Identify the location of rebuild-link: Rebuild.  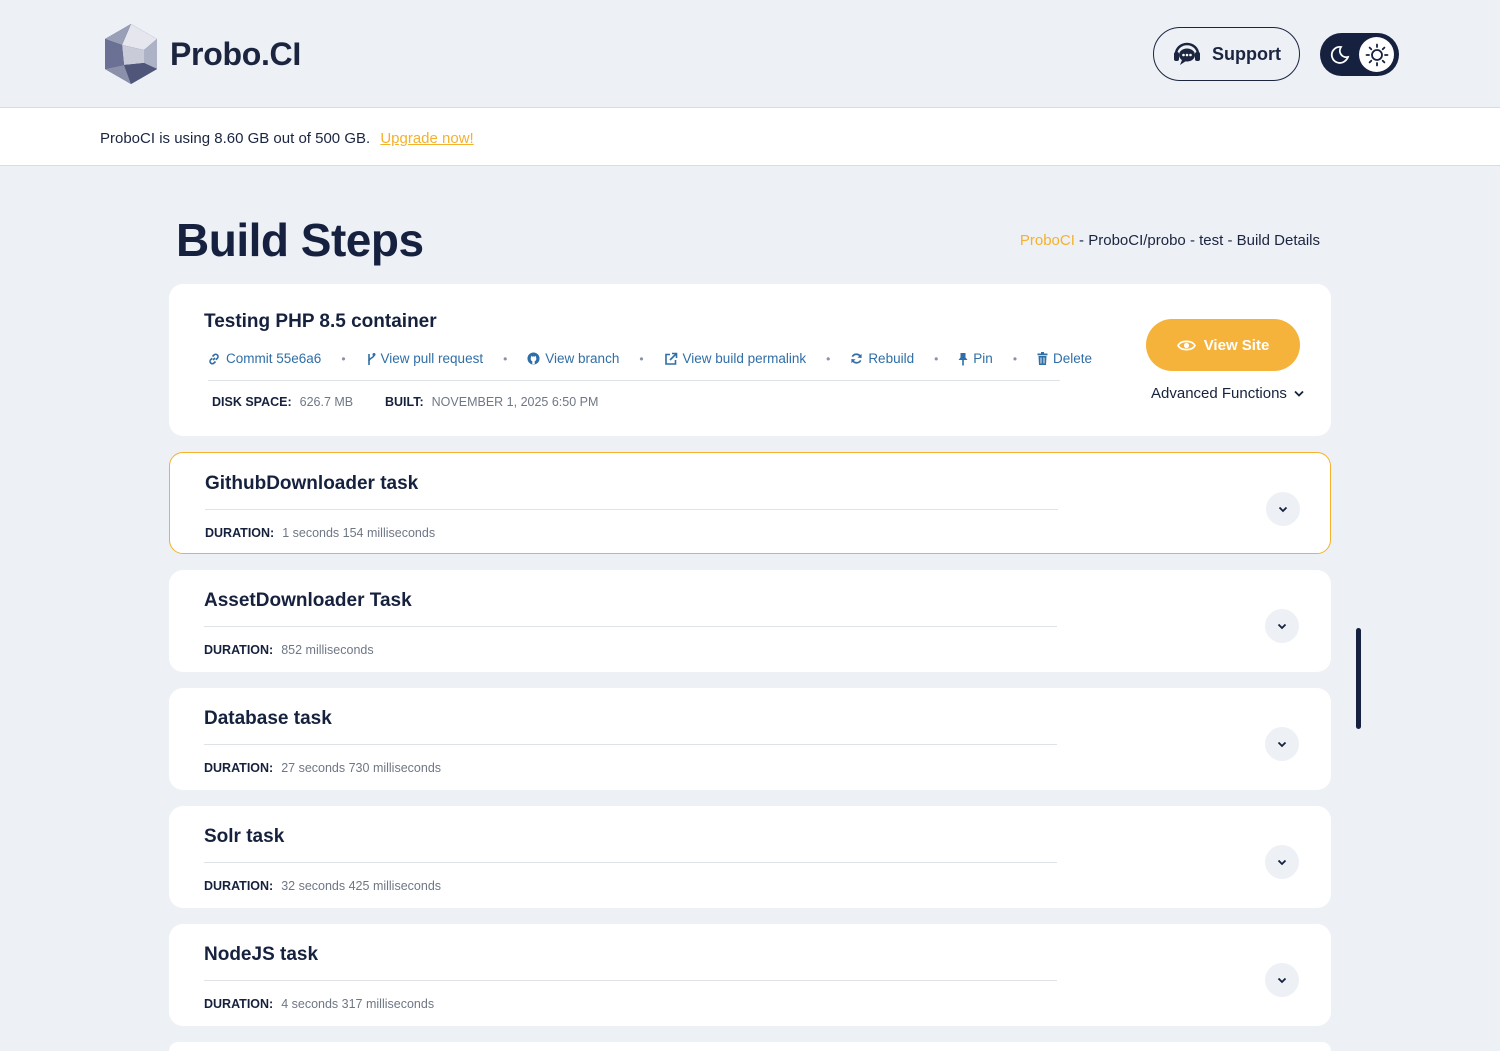
(882, 358).